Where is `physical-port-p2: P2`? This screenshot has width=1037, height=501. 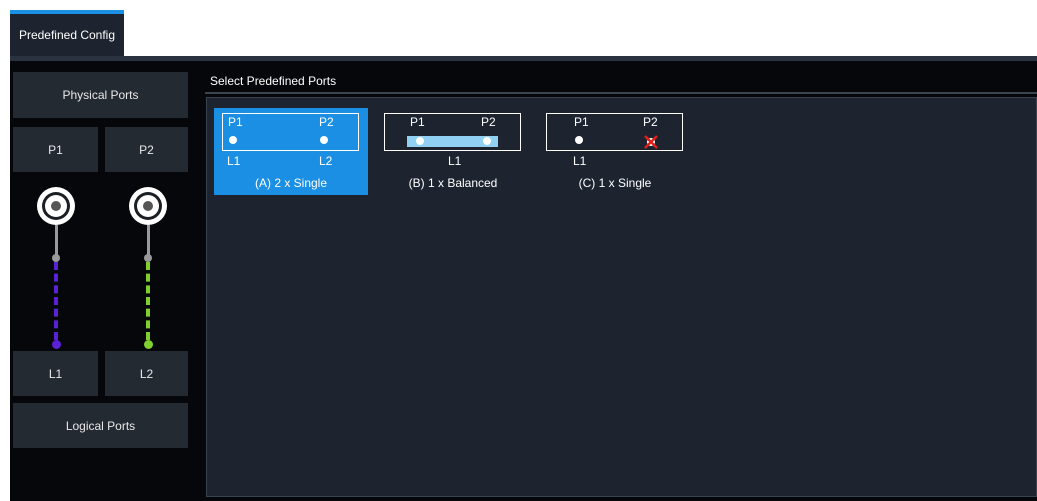
physical-port-p2: P2 is located at coordinates (146, 149).